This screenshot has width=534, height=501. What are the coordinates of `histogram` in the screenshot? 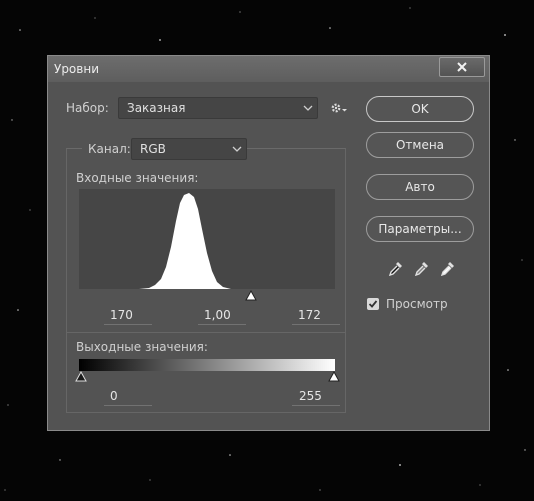 It's located at (207, 239).